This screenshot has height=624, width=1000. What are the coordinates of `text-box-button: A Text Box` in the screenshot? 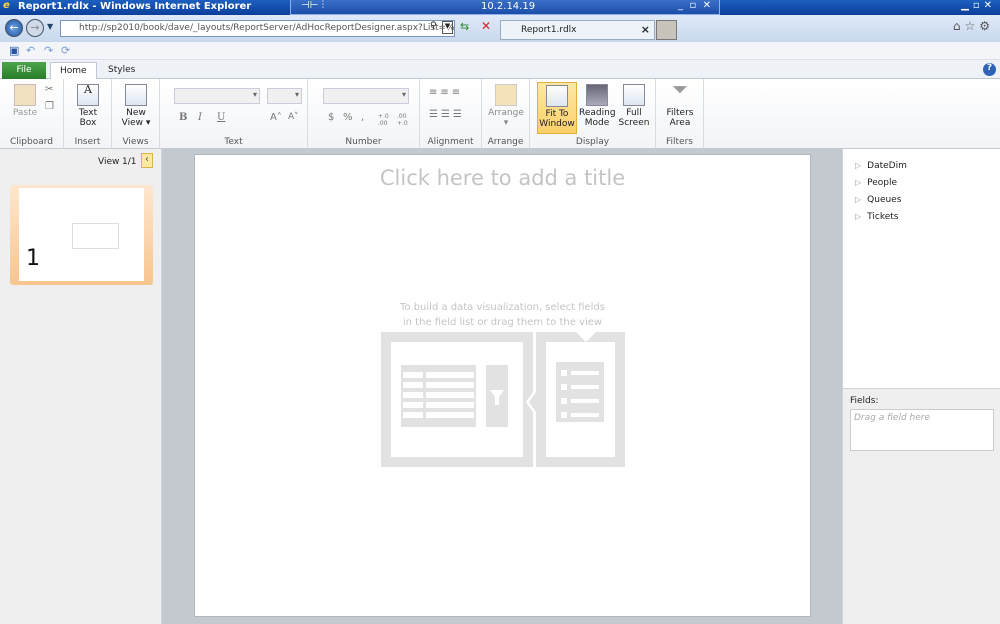 It's located at (88, 106).